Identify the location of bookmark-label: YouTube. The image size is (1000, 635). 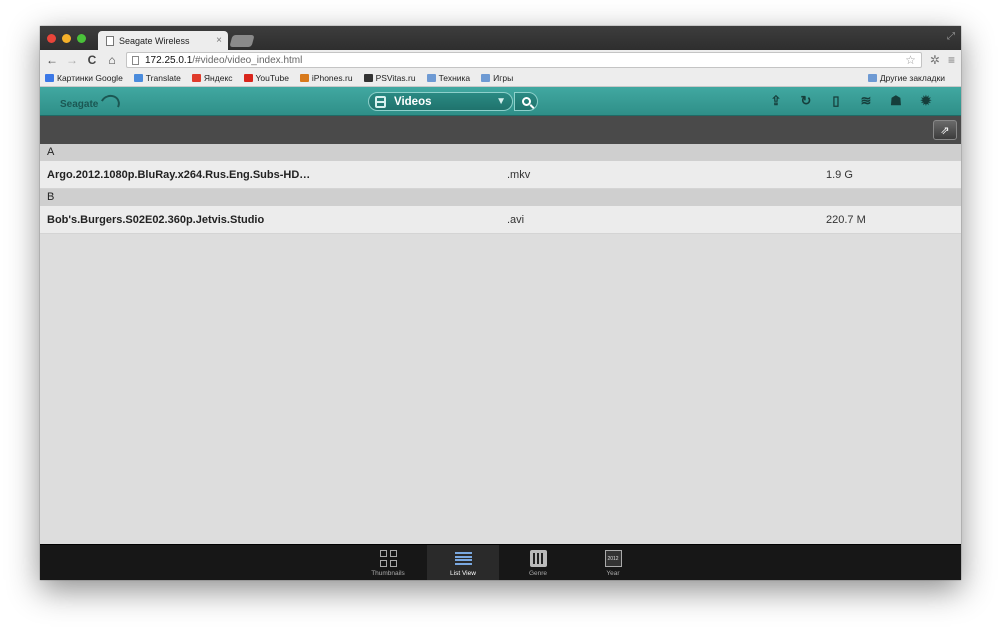
(272, 78).